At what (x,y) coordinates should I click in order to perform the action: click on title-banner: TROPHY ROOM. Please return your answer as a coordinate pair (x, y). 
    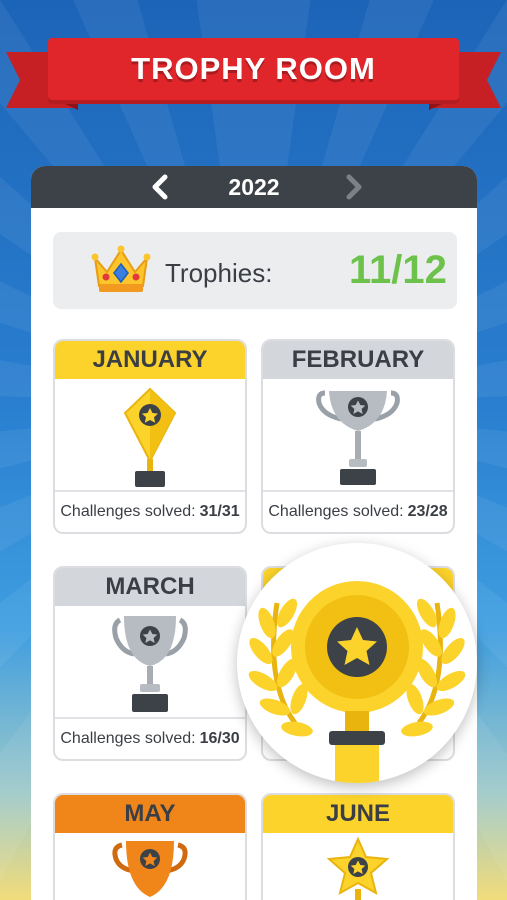
    Looking at the image, I should click on (253, 69).